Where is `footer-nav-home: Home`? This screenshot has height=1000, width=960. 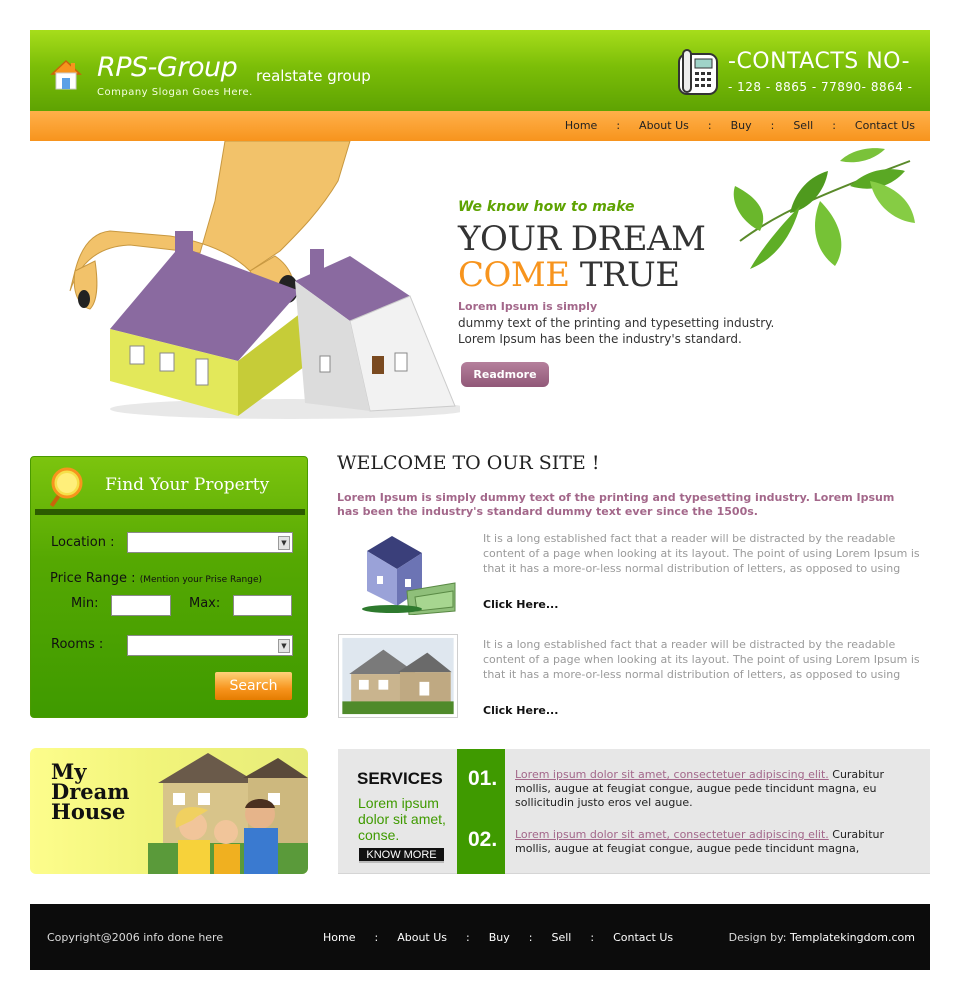 footer-nav-home: Home is located at coordinates (339, 937).